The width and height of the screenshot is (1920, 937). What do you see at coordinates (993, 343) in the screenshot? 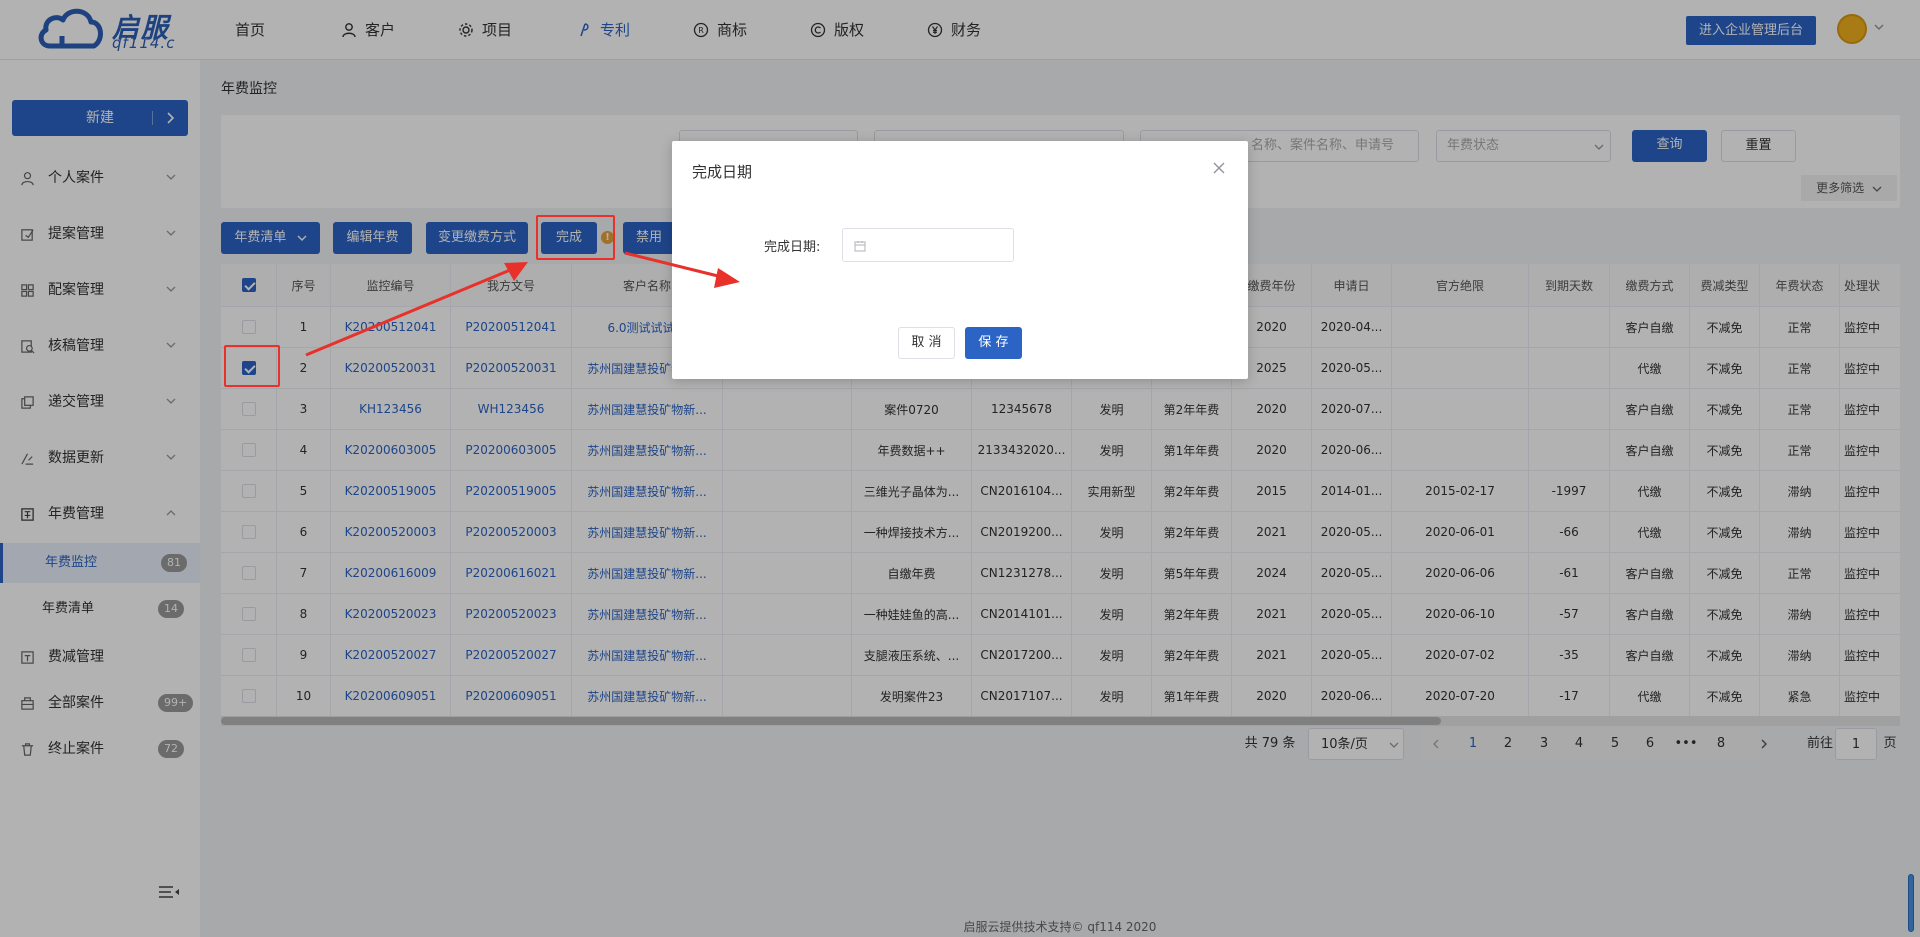
I see `save-button: 保 存` at bounding box center [993, 343].